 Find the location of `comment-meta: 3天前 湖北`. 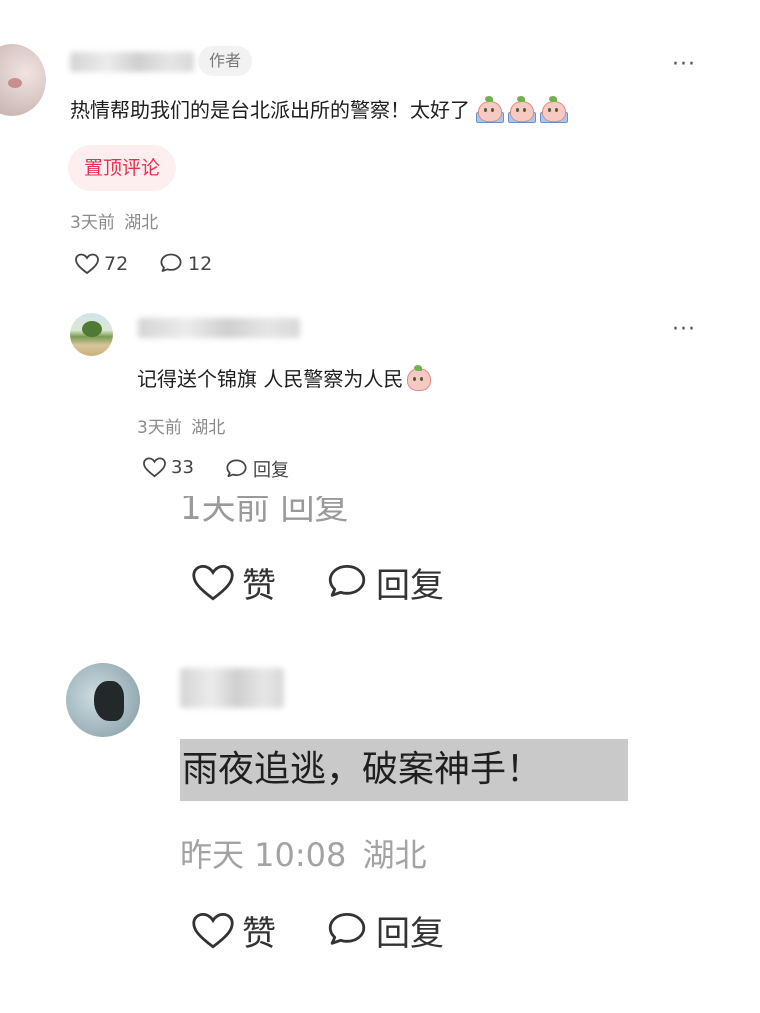

comment-meta: 3天前 湖北 is located at coordinates (114, 220).